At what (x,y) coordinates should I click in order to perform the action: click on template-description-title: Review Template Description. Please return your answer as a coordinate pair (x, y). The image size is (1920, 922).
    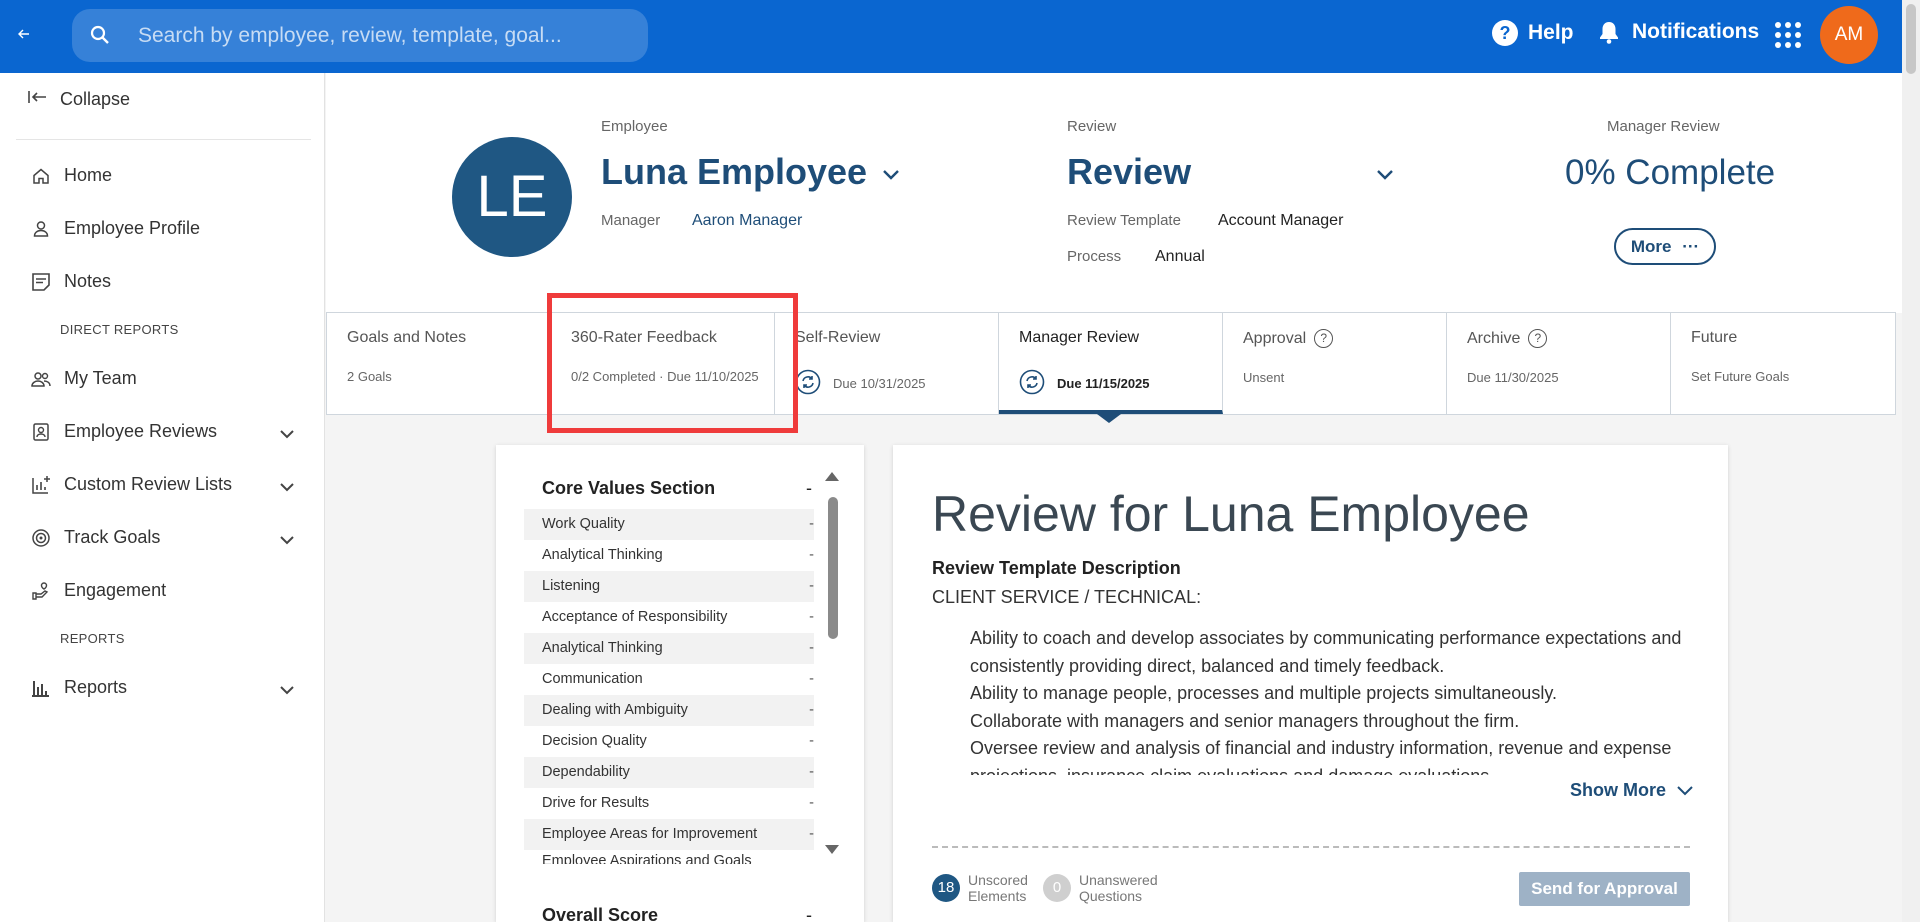
    Looking at the image, I should click on (1056, 568).